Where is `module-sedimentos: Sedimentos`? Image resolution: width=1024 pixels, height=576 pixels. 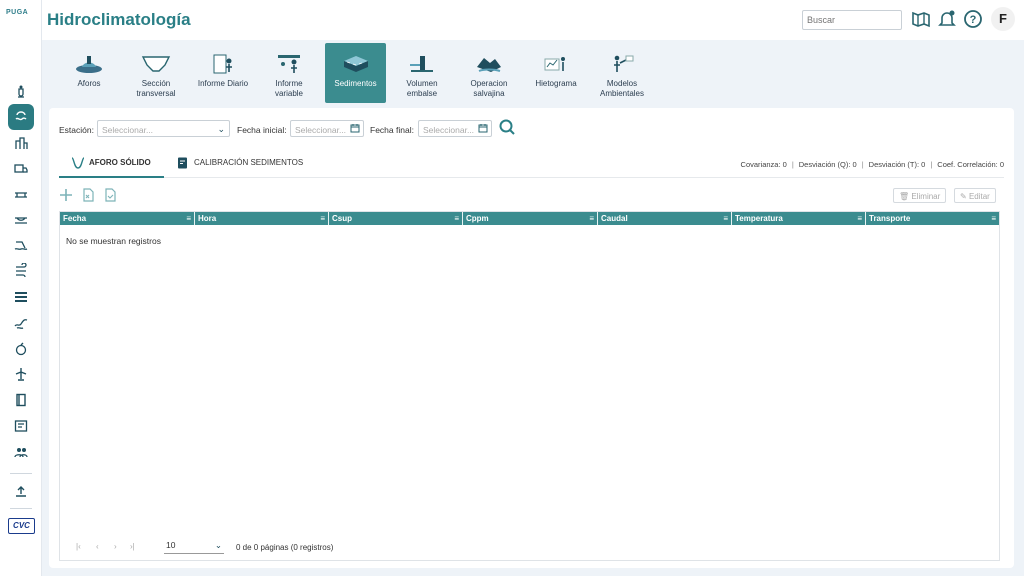
module-sedimentos: Sedimentos is located at coordinates (355, 73).